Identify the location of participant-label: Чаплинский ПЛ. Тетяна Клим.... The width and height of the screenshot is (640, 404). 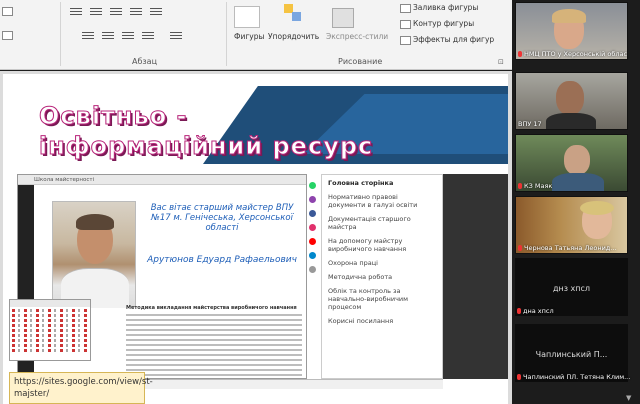
(573, 377).